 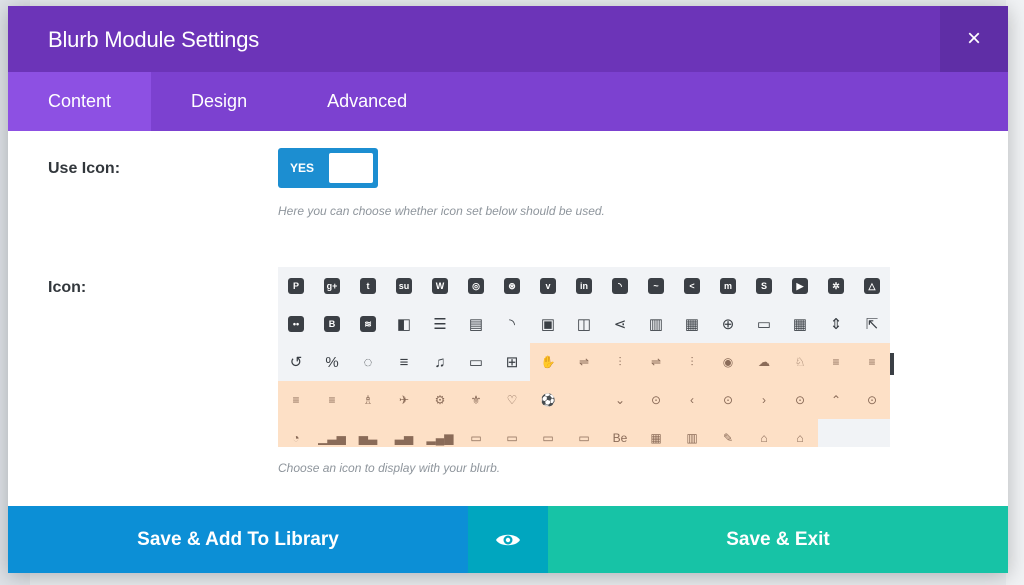 I want to click on google-plus-icon: g+, so click(x=332, y=286).